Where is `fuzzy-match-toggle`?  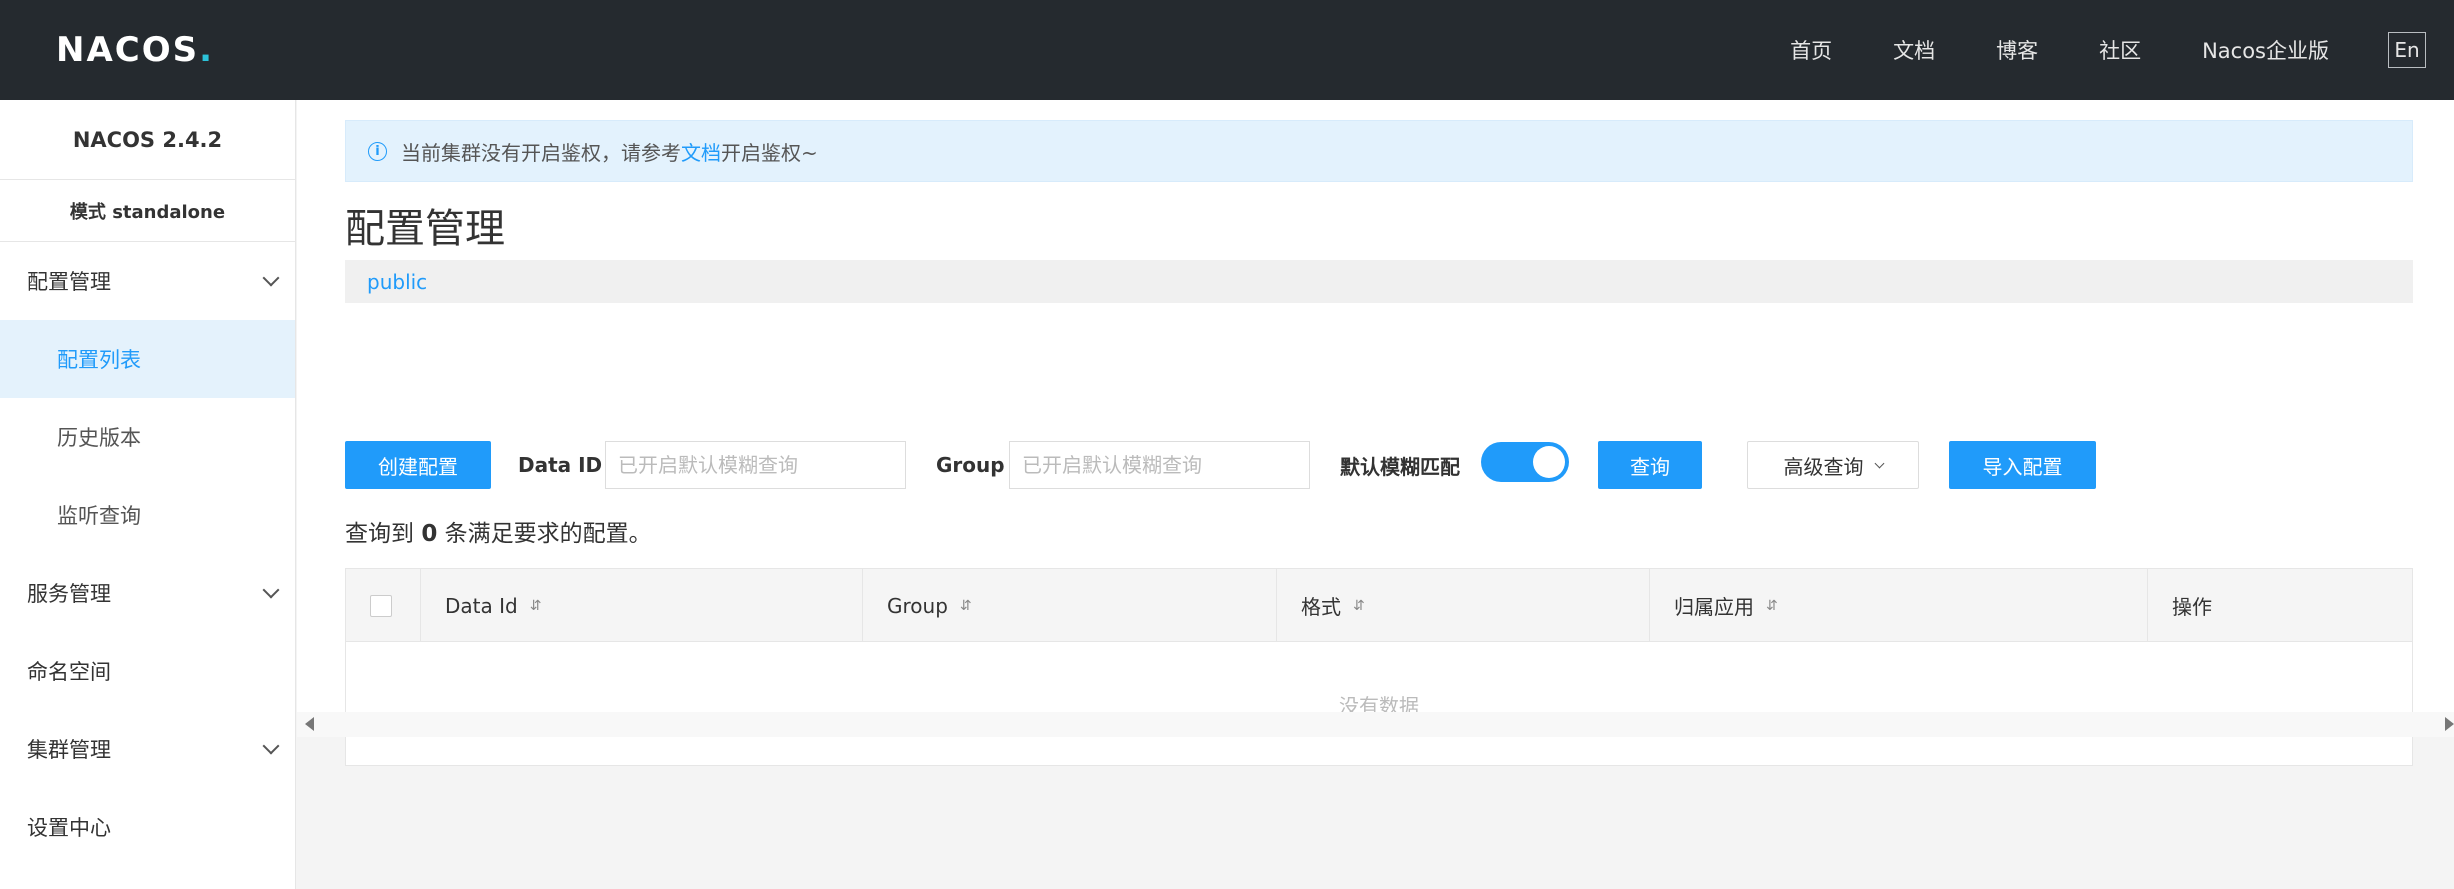 fuzzy-match-toggle is located at coordinates (1525, 462).